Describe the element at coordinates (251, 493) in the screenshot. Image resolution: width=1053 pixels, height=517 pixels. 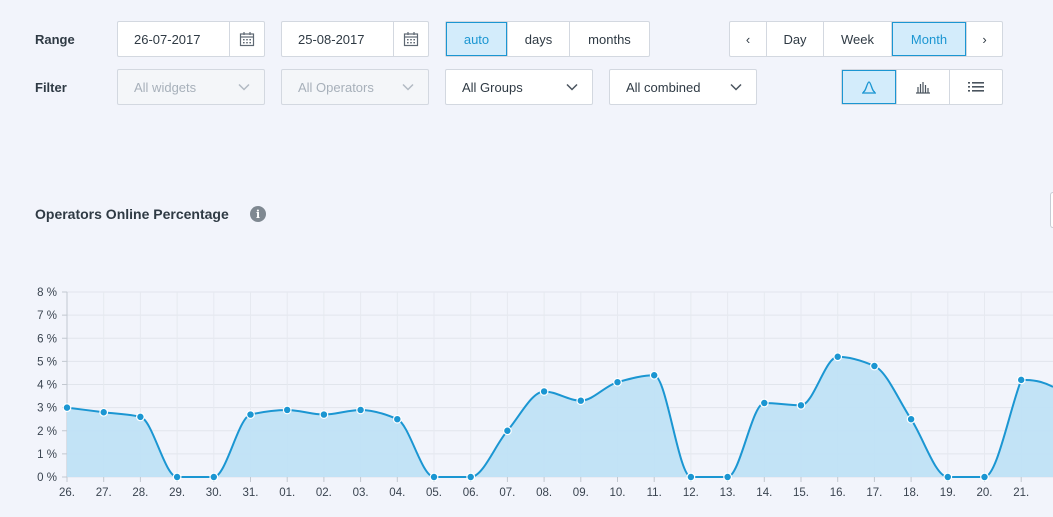
I see `x-tick-label: 31.` at that location.